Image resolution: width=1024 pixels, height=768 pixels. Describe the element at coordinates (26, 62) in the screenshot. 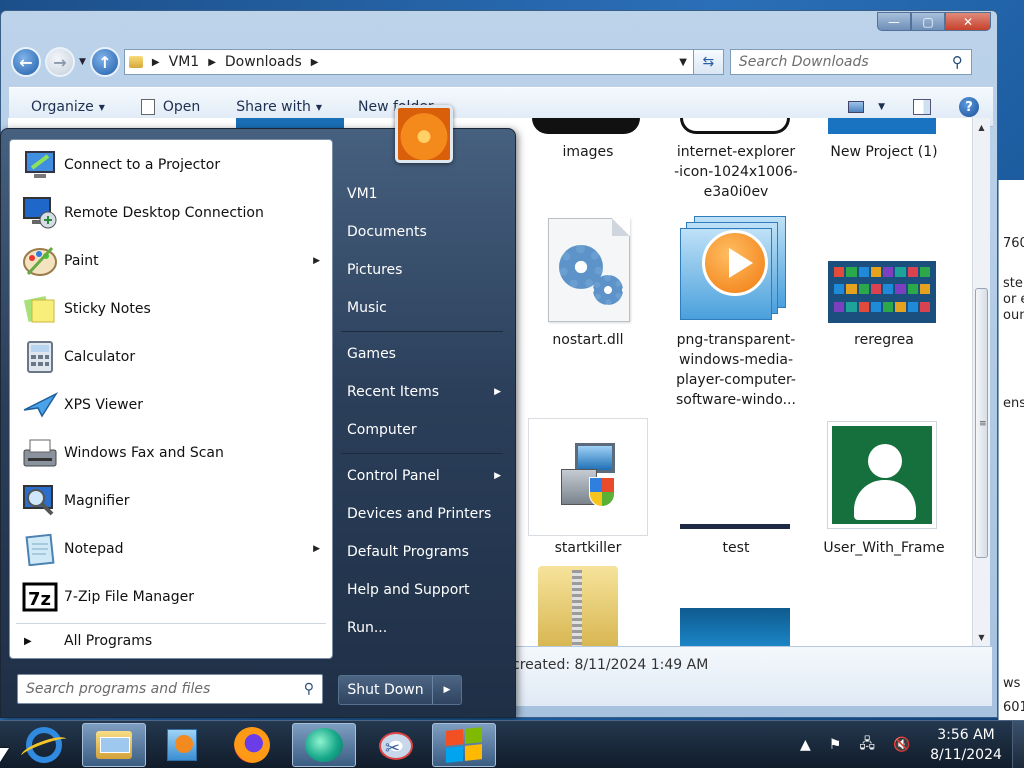

I see `back-button: ←` at that location.